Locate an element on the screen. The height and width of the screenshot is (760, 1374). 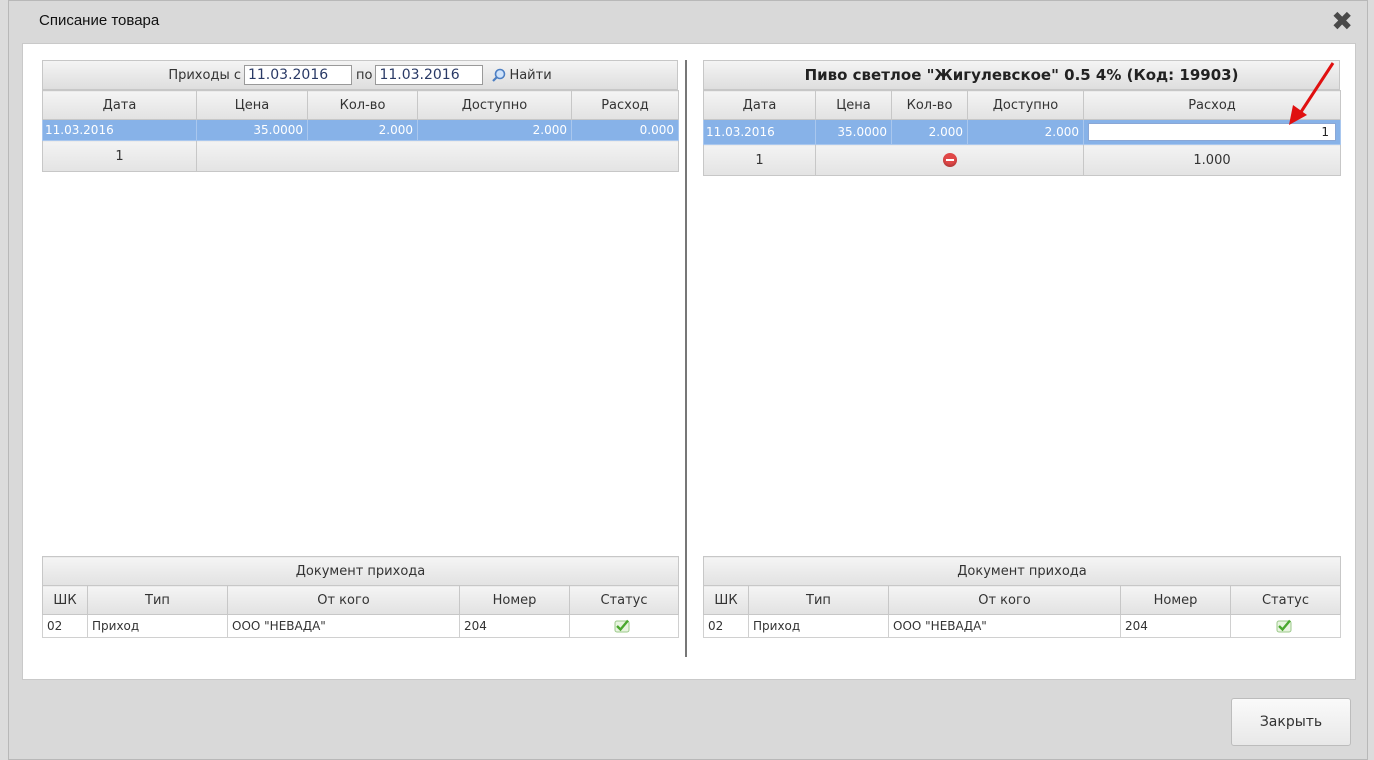
writeoff-table-header: Дата Цена Кол-во Доступно Расход is located at coordinates (1022, 105).